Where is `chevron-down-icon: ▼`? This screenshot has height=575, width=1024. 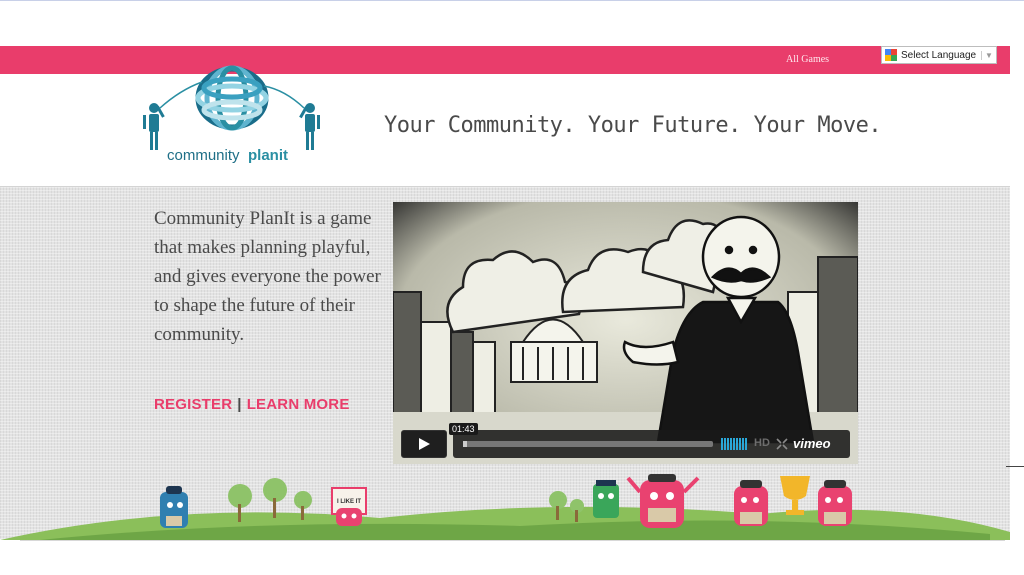 chevron-down-icon: ▼ is located at coordinates (988, 55).